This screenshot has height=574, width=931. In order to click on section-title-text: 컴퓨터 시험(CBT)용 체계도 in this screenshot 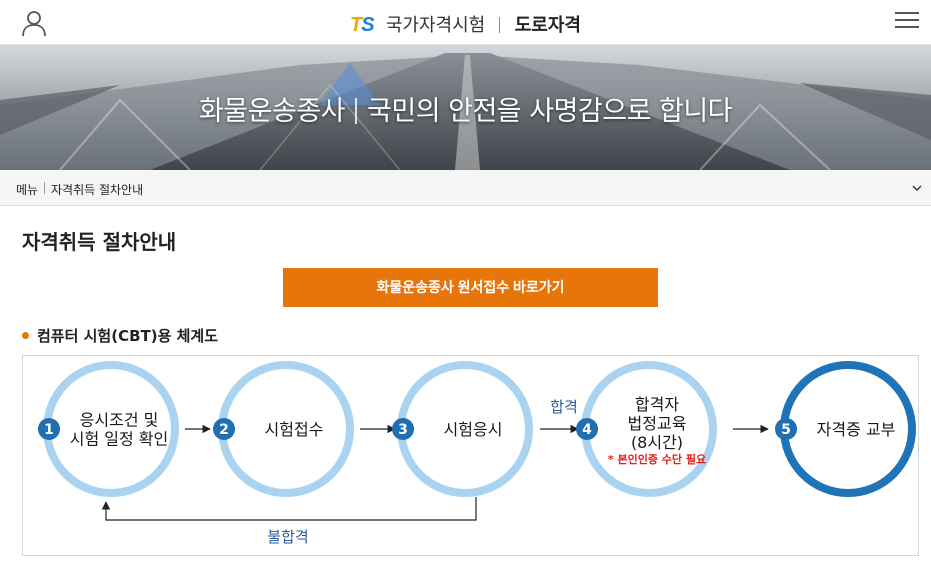, I will do `click(128, 336)`.